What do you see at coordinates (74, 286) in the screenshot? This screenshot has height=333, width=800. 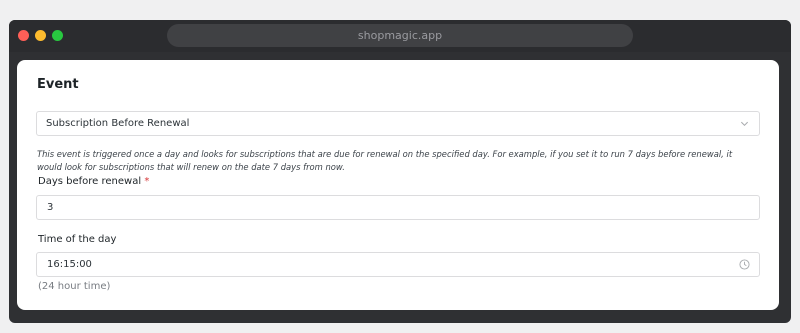 I see `time-format-hint: (24 hour time)` at bounding box center [74, 286].